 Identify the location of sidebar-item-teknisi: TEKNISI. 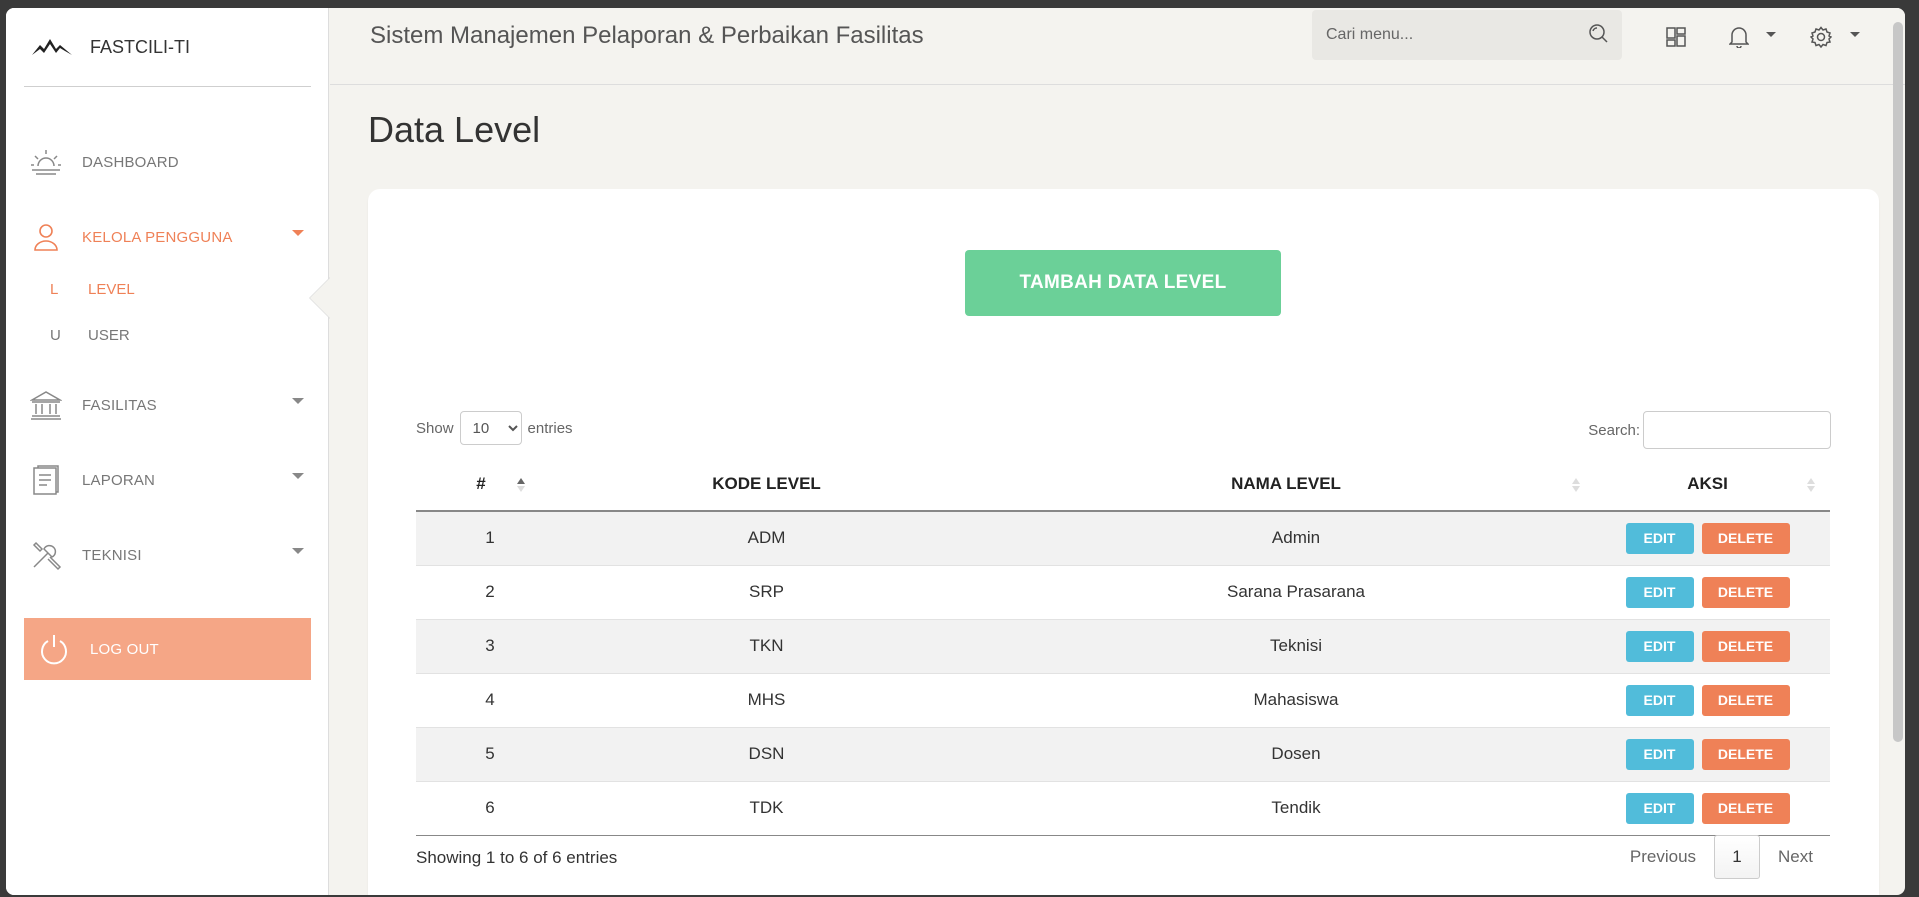
(170, 555).